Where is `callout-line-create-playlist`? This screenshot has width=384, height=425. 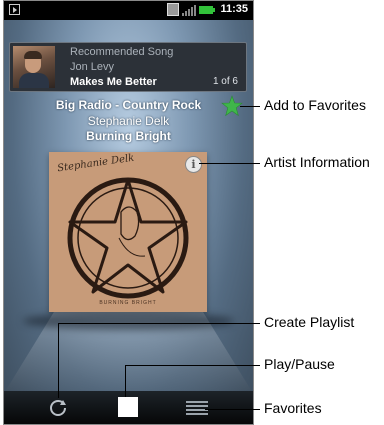 callout-line-create-playlist is located at coordinates (159, 323).